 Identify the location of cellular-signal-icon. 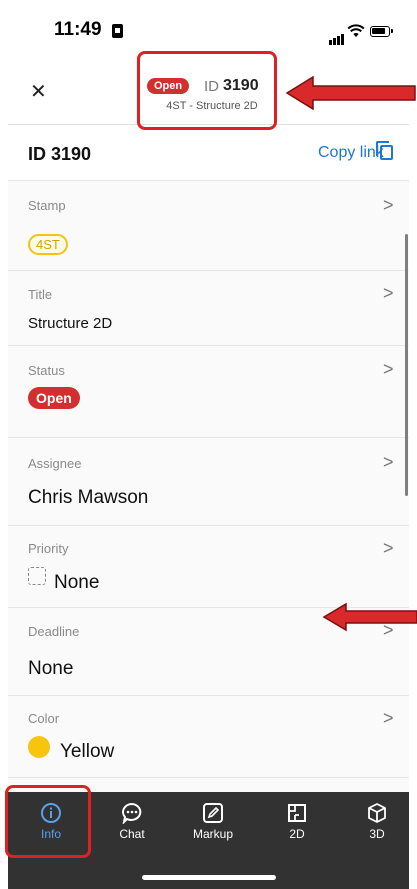
(337, 36).